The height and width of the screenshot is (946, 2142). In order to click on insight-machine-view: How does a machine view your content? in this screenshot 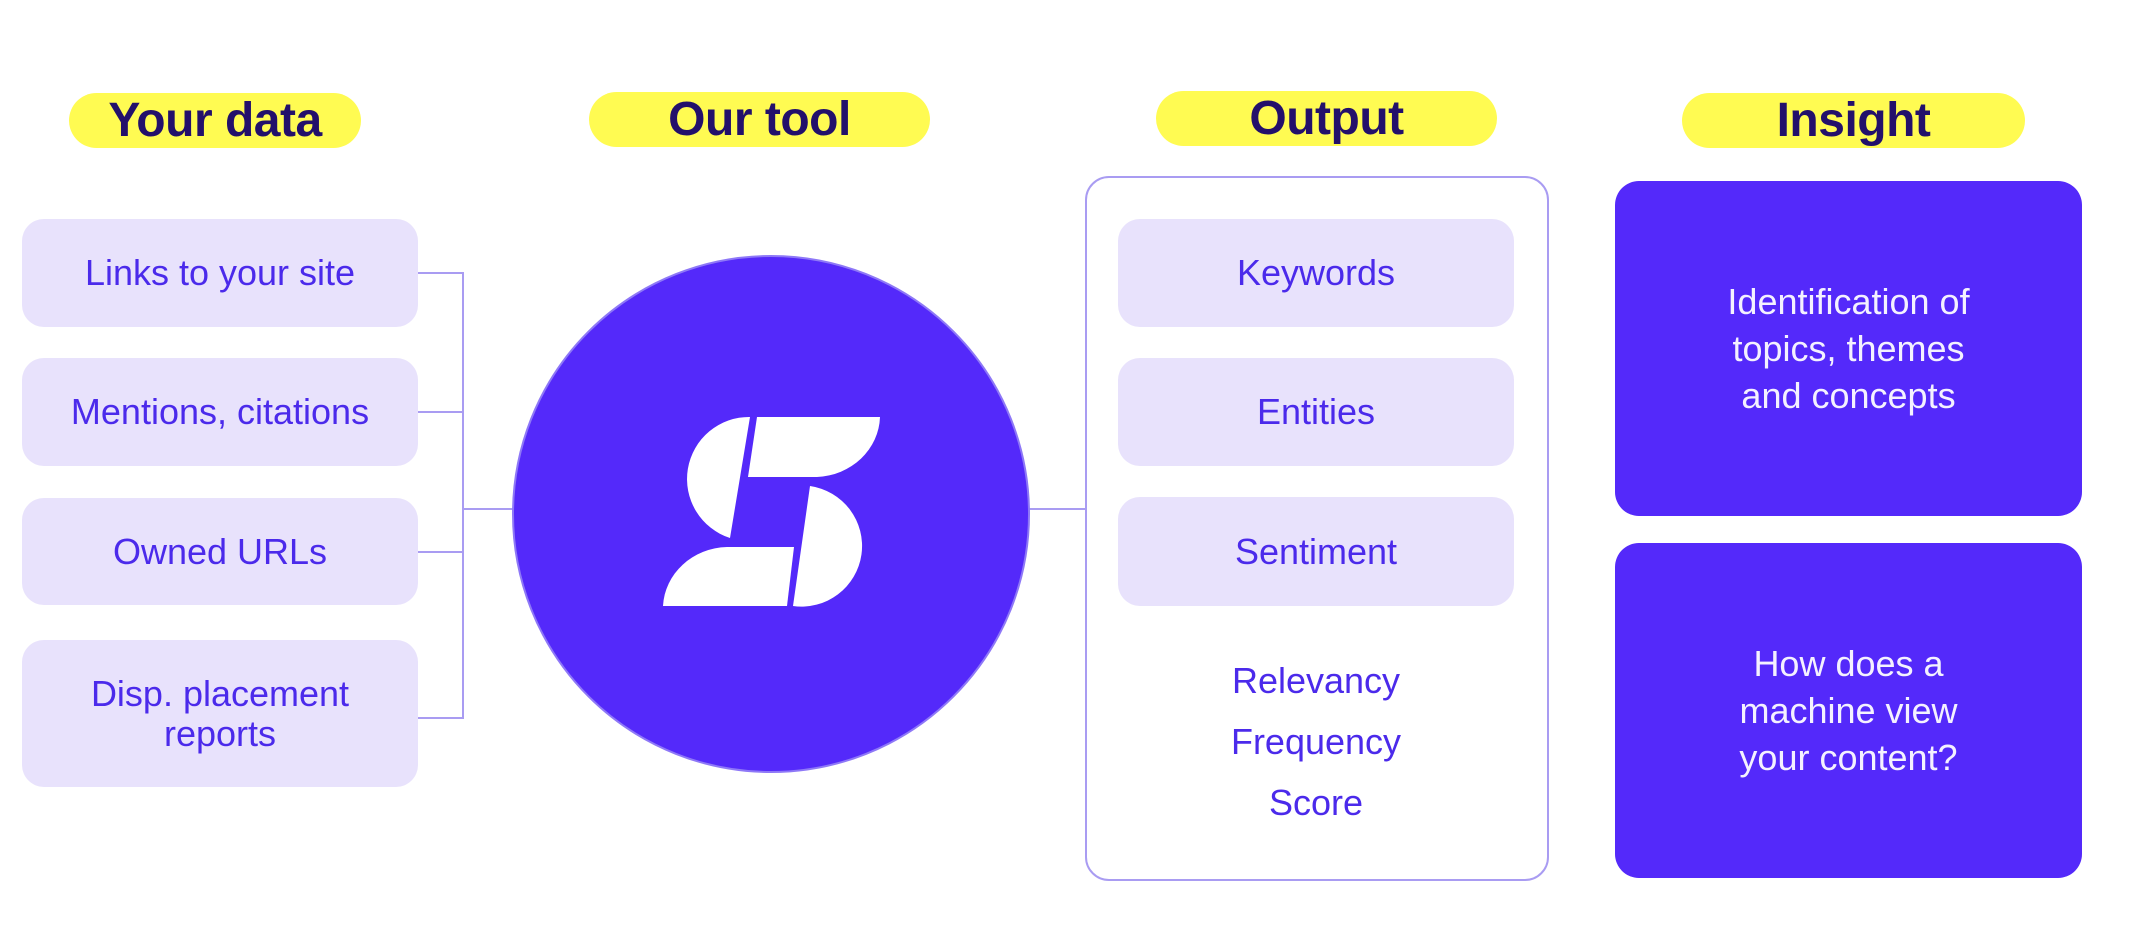, I will do `click(1848, 710)`.